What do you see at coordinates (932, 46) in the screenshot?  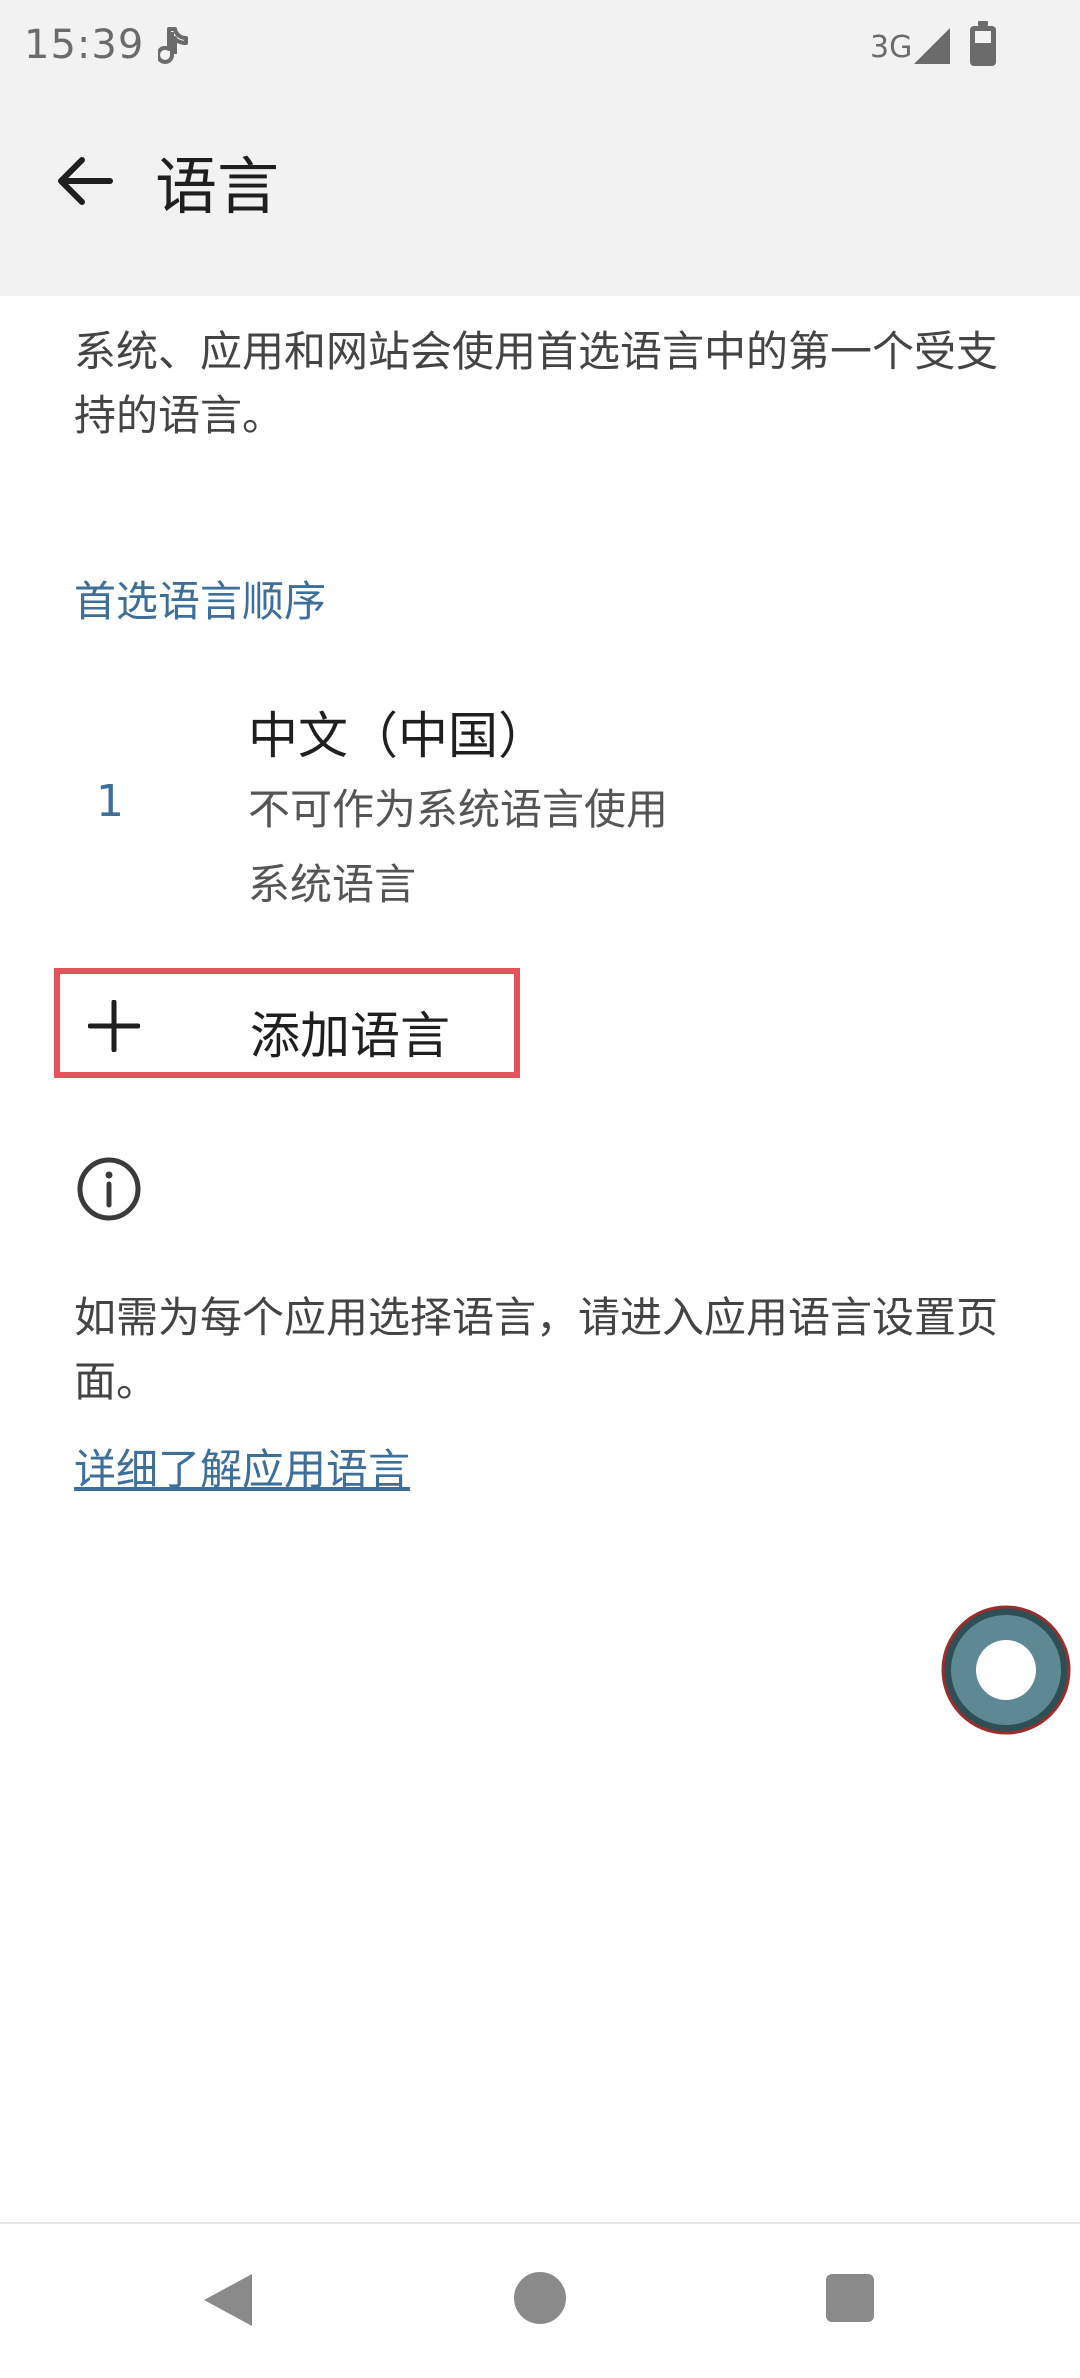 I see `signal-icon` at bounding box center [932, 46].